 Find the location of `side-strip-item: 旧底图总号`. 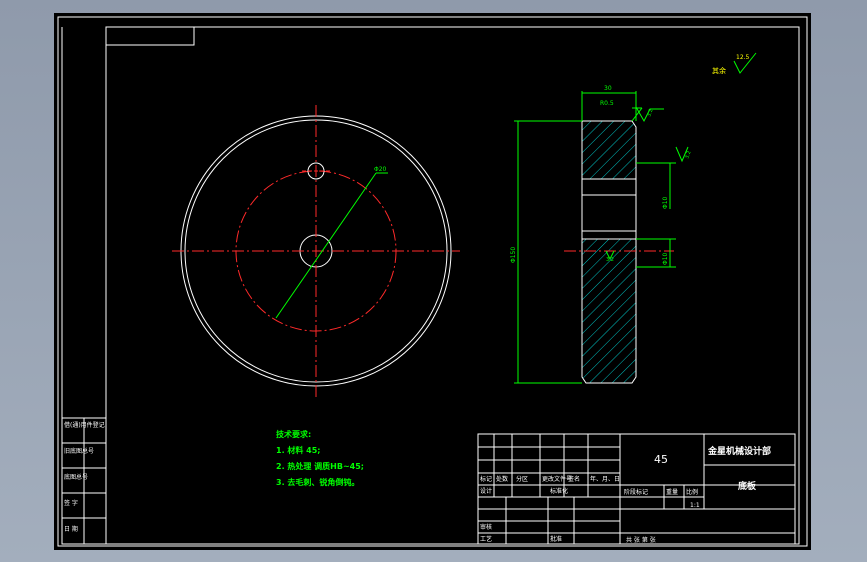

side-strip-item: 旧底图总号 is located at coordinates (79, 451).